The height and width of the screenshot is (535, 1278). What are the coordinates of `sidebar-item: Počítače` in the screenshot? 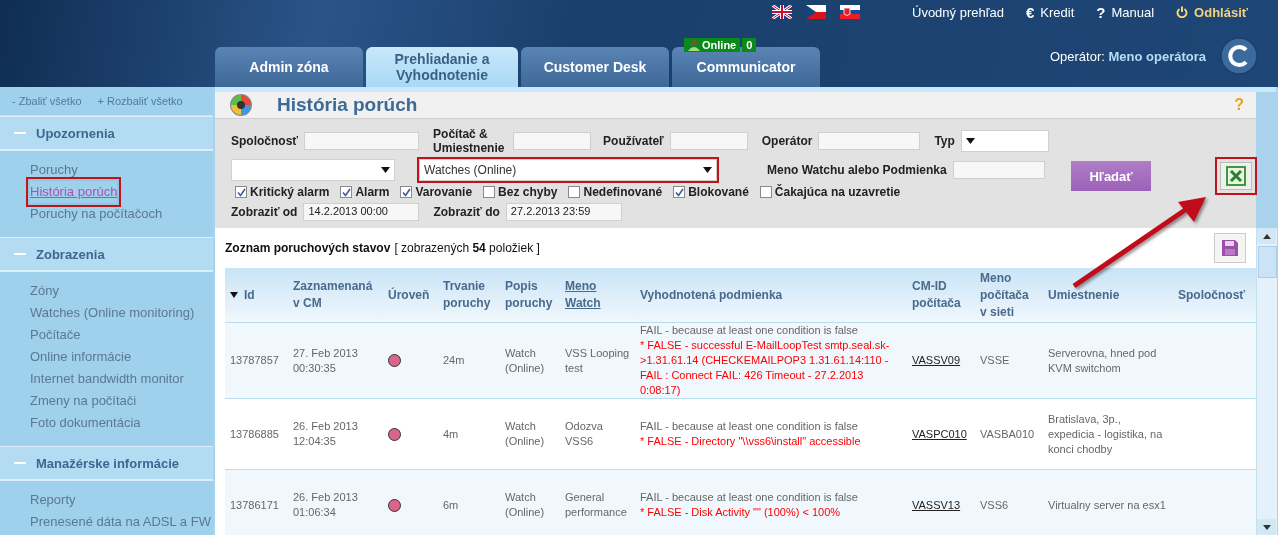 It's located at (55, 335).